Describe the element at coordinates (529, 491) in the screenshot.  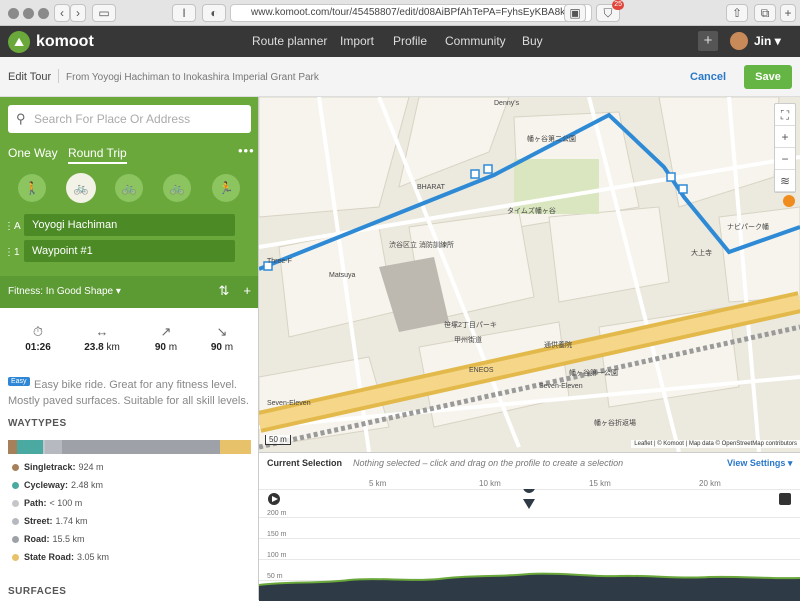
I see `position-marker` at that location.